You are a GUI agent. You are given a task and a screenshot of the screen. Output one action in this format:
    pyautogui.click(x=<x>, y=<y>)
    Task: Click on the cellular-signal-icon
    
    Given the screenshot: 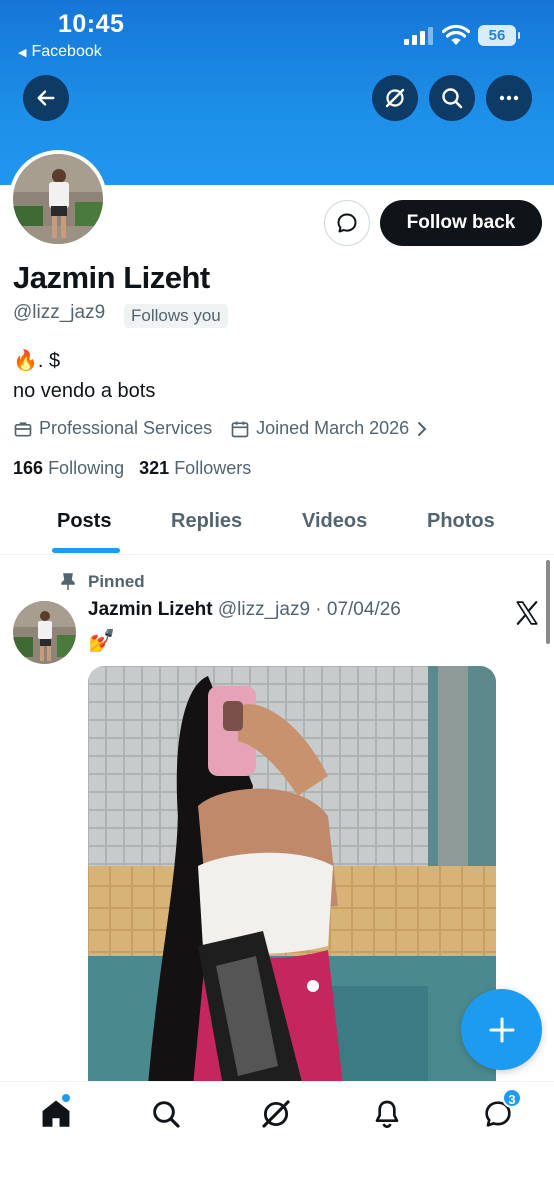 What is the action you would take?
    pyautogui.click(x=418, y=36)
    